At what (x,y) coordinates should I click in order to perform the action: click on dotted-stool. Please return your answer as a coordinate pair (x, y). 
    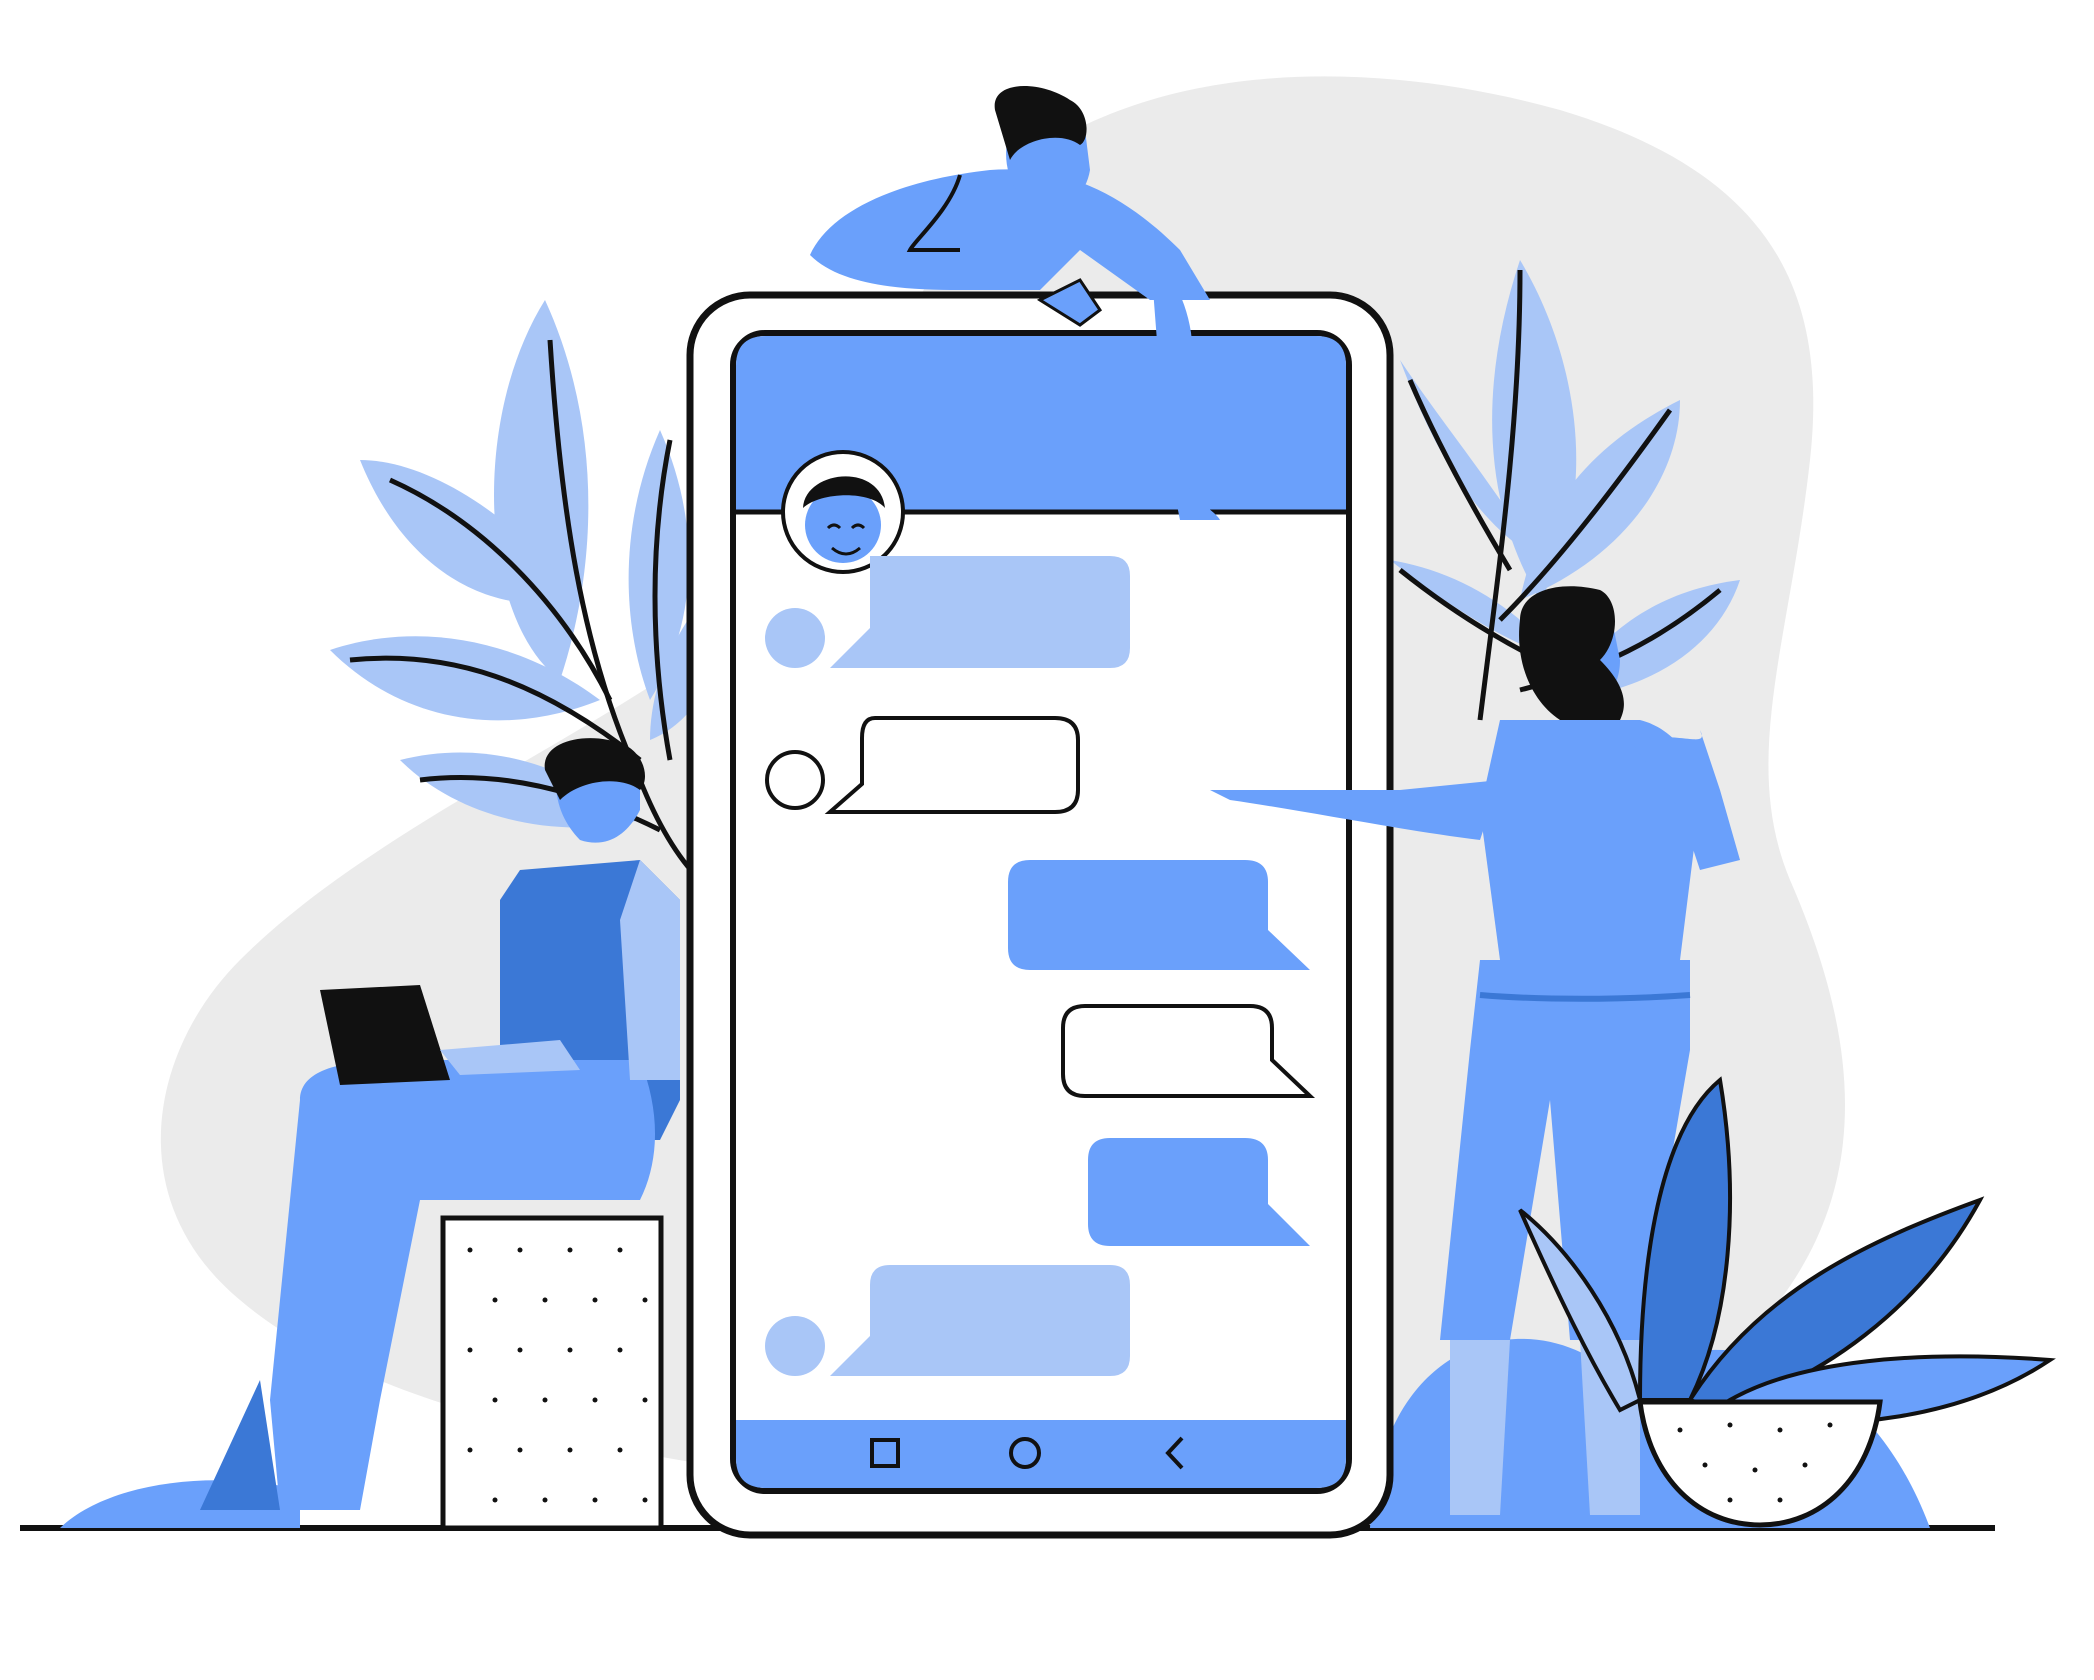
    Looking at the image, I should click on (552, 1373).